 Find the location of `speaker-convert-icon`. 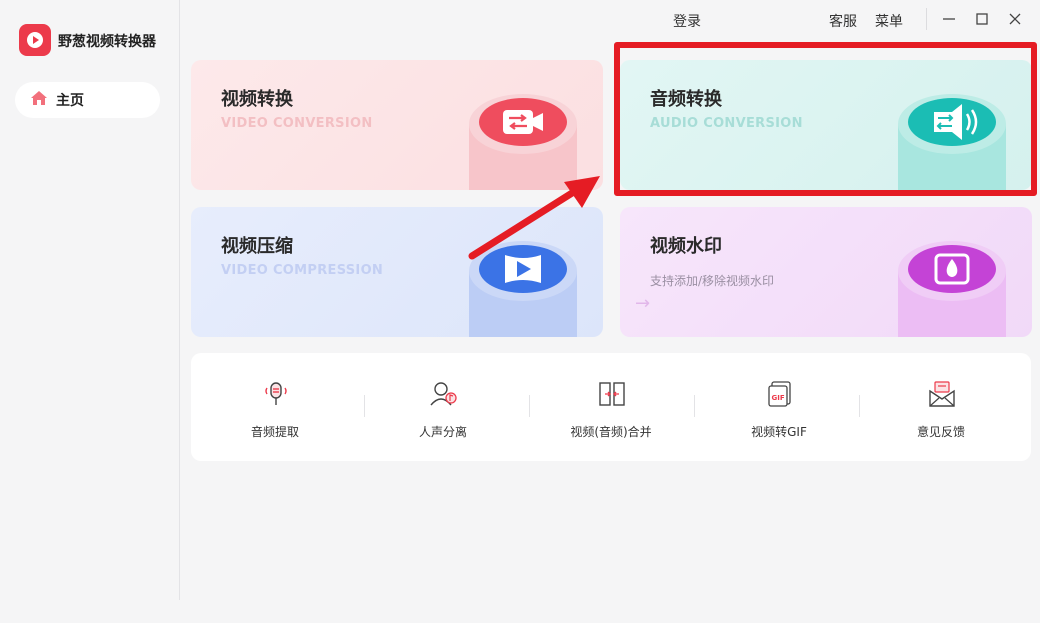

speaker-convert-icon is located at coordinates (952, 142).